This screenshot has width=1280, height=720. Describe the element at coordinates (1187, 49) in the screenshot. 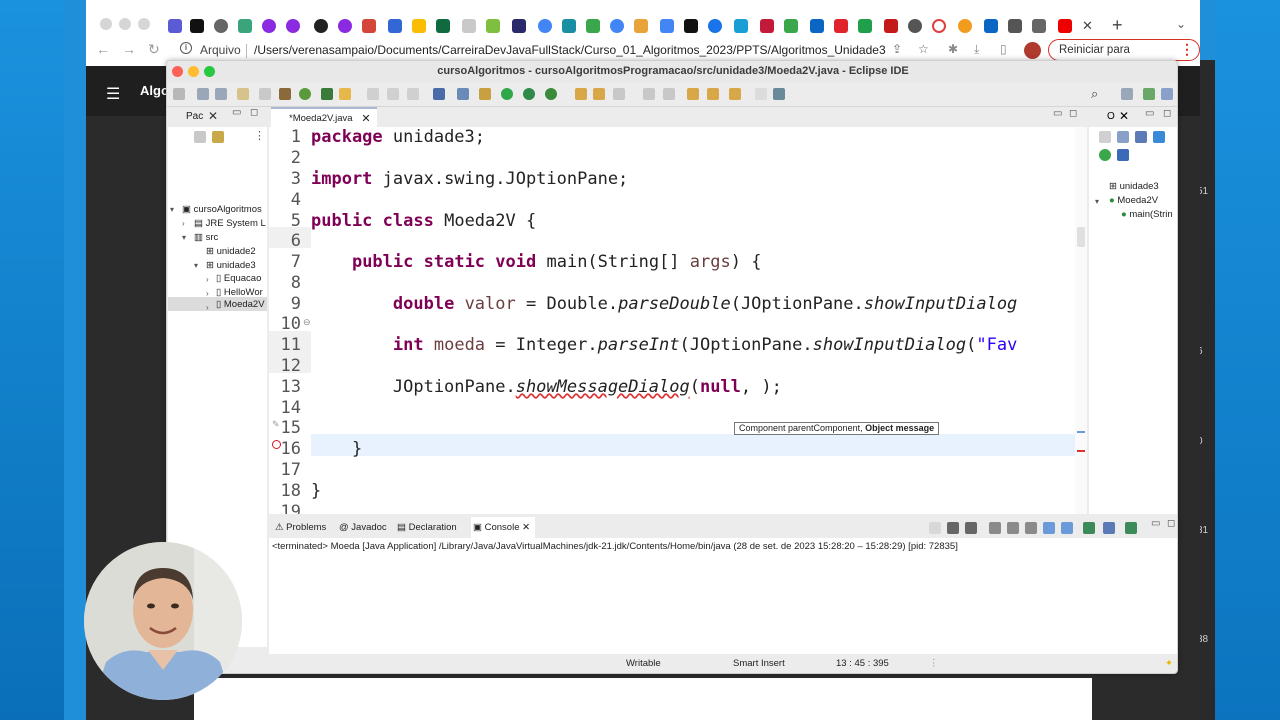

I see `menu-icon: ⋮` at that location.